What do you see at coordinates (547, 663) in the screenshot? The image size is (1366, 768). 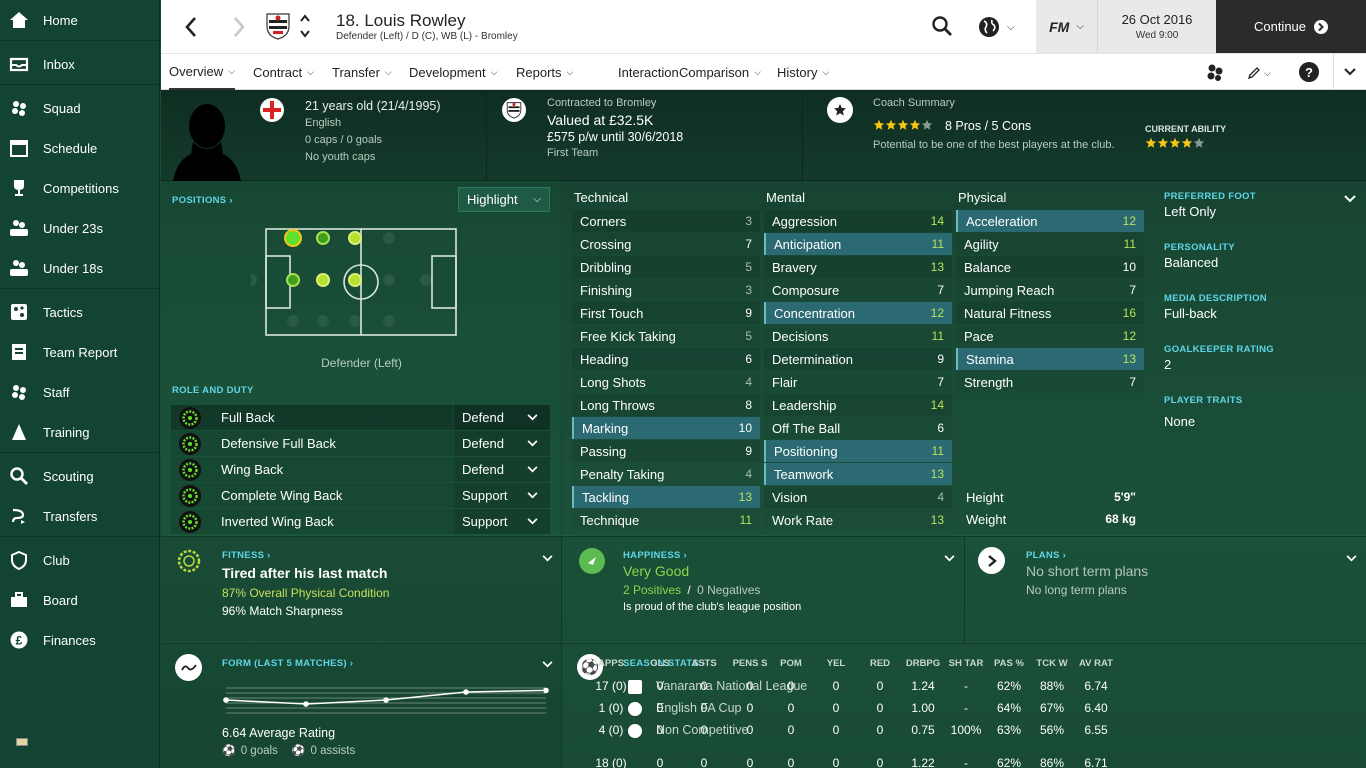 I see `form-collapse` at bounding box center [547, 663].